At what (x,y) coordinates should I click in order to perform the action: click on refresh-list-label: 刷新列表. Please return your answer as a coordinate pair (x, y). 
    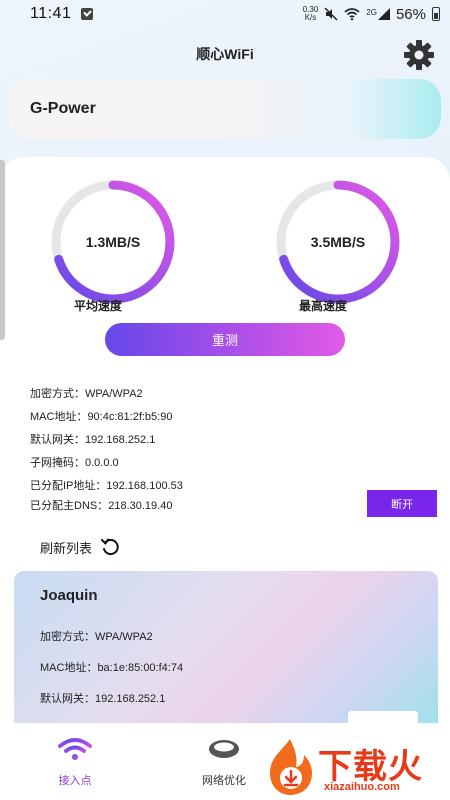
    Looking at the image, I should click on (66, 548).